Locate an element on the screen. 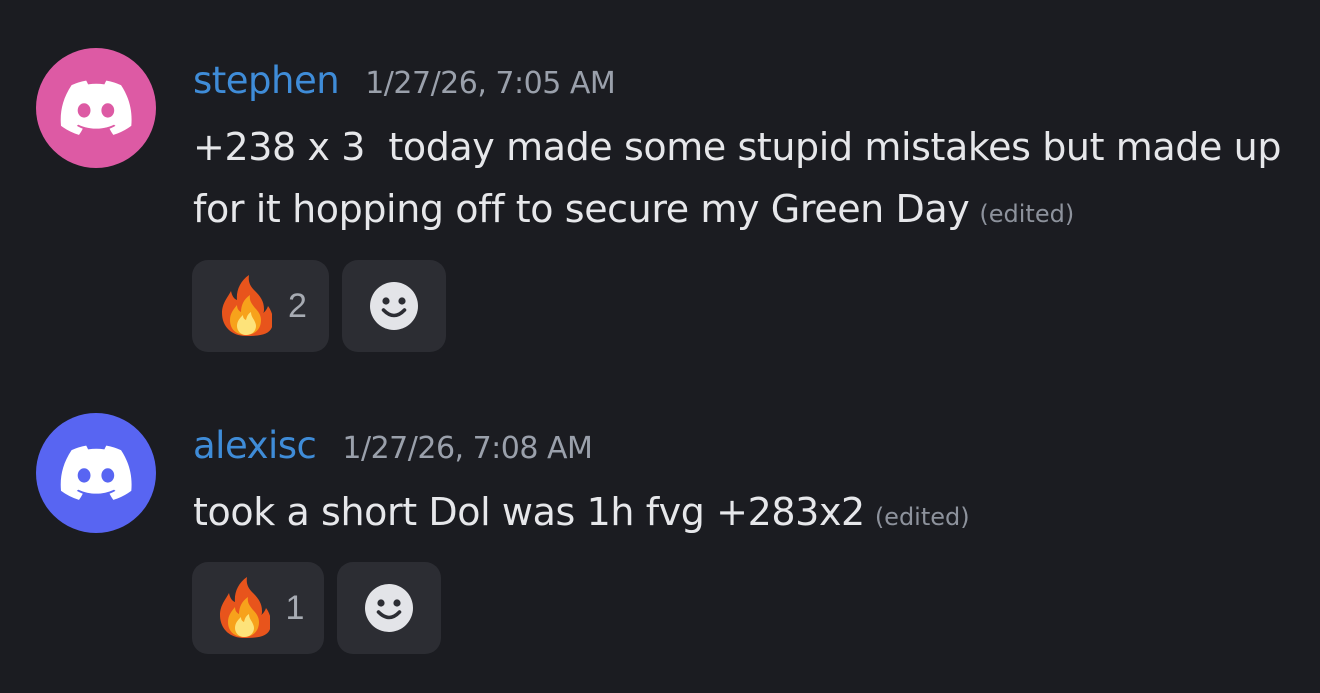  reactions-bar: 2 is located at coordinates (319, 306).